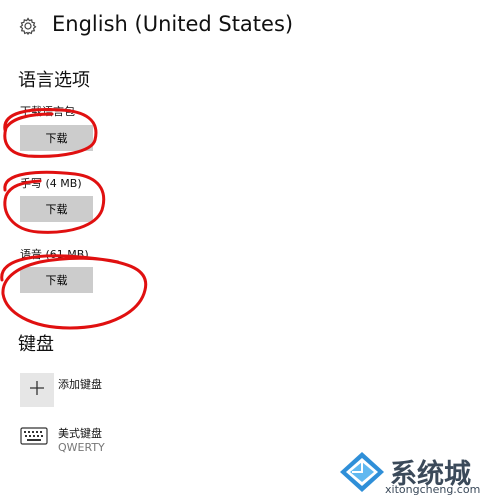  Describe the element at coordinates (173, 24) in the screenshot. I see `page-title: English (United States)` at that location.